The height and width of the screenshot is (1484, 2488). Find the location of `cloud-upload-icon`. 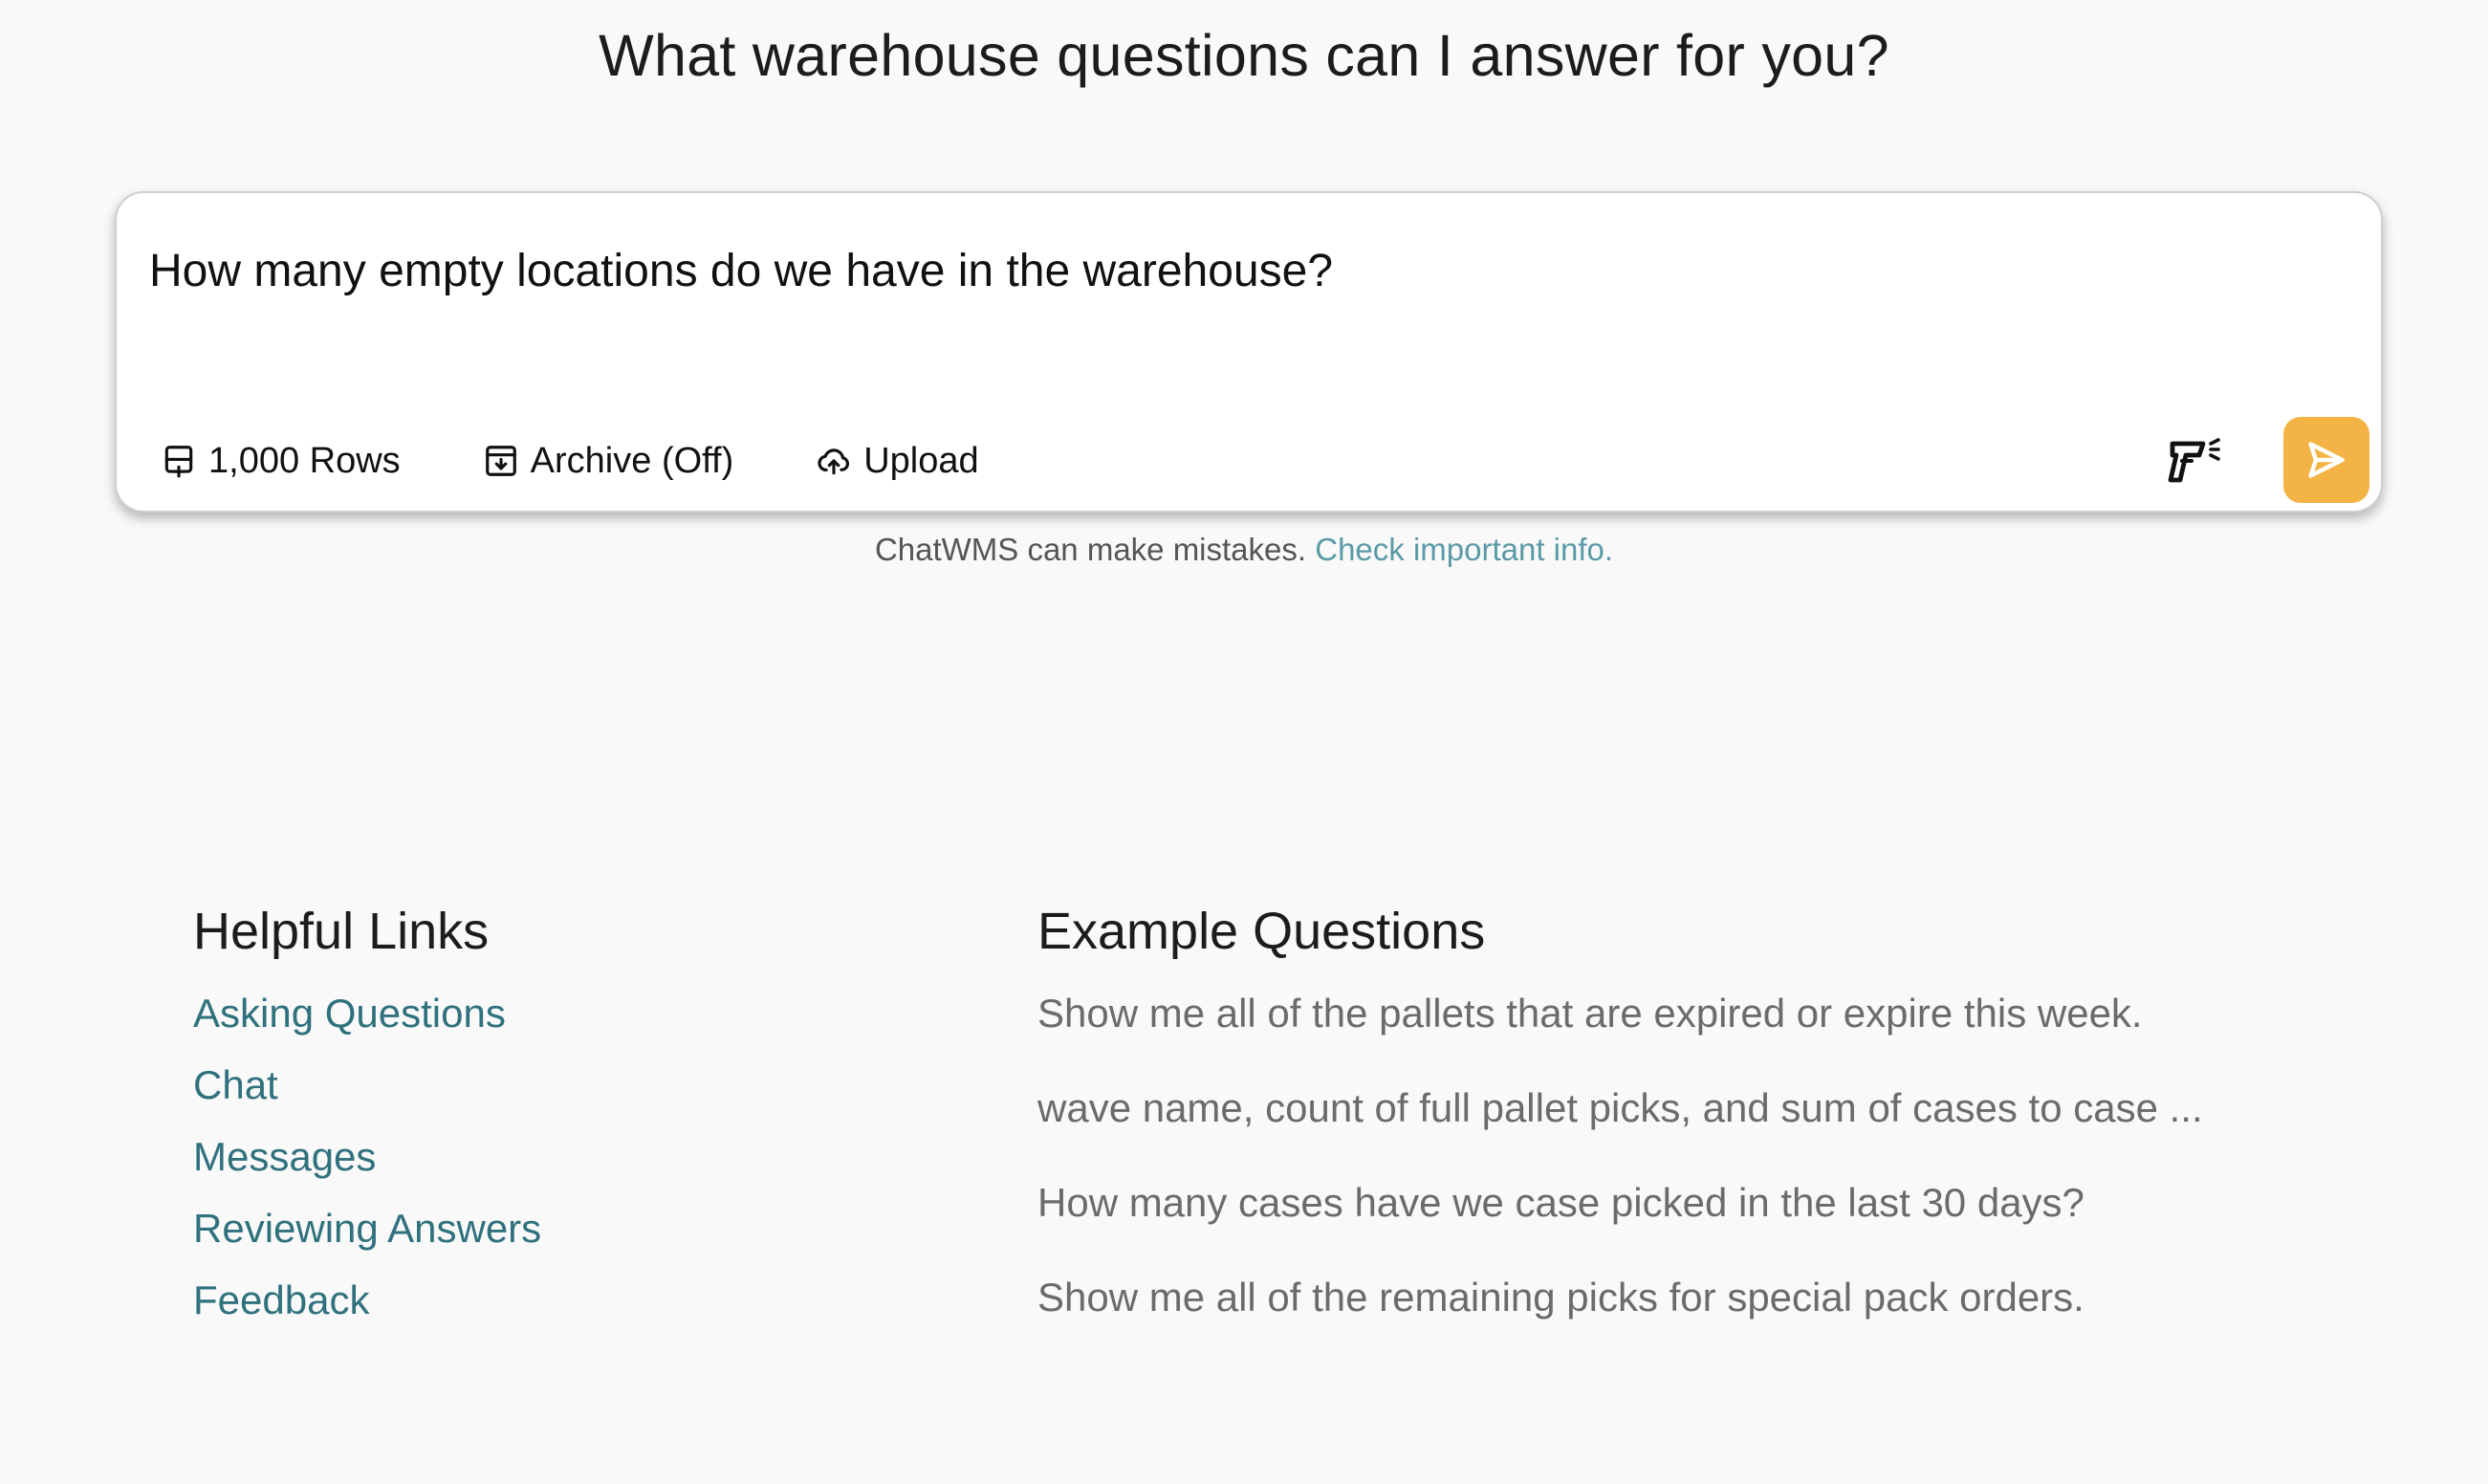

cloud-upload-icon is located at coordinates (834, 462).